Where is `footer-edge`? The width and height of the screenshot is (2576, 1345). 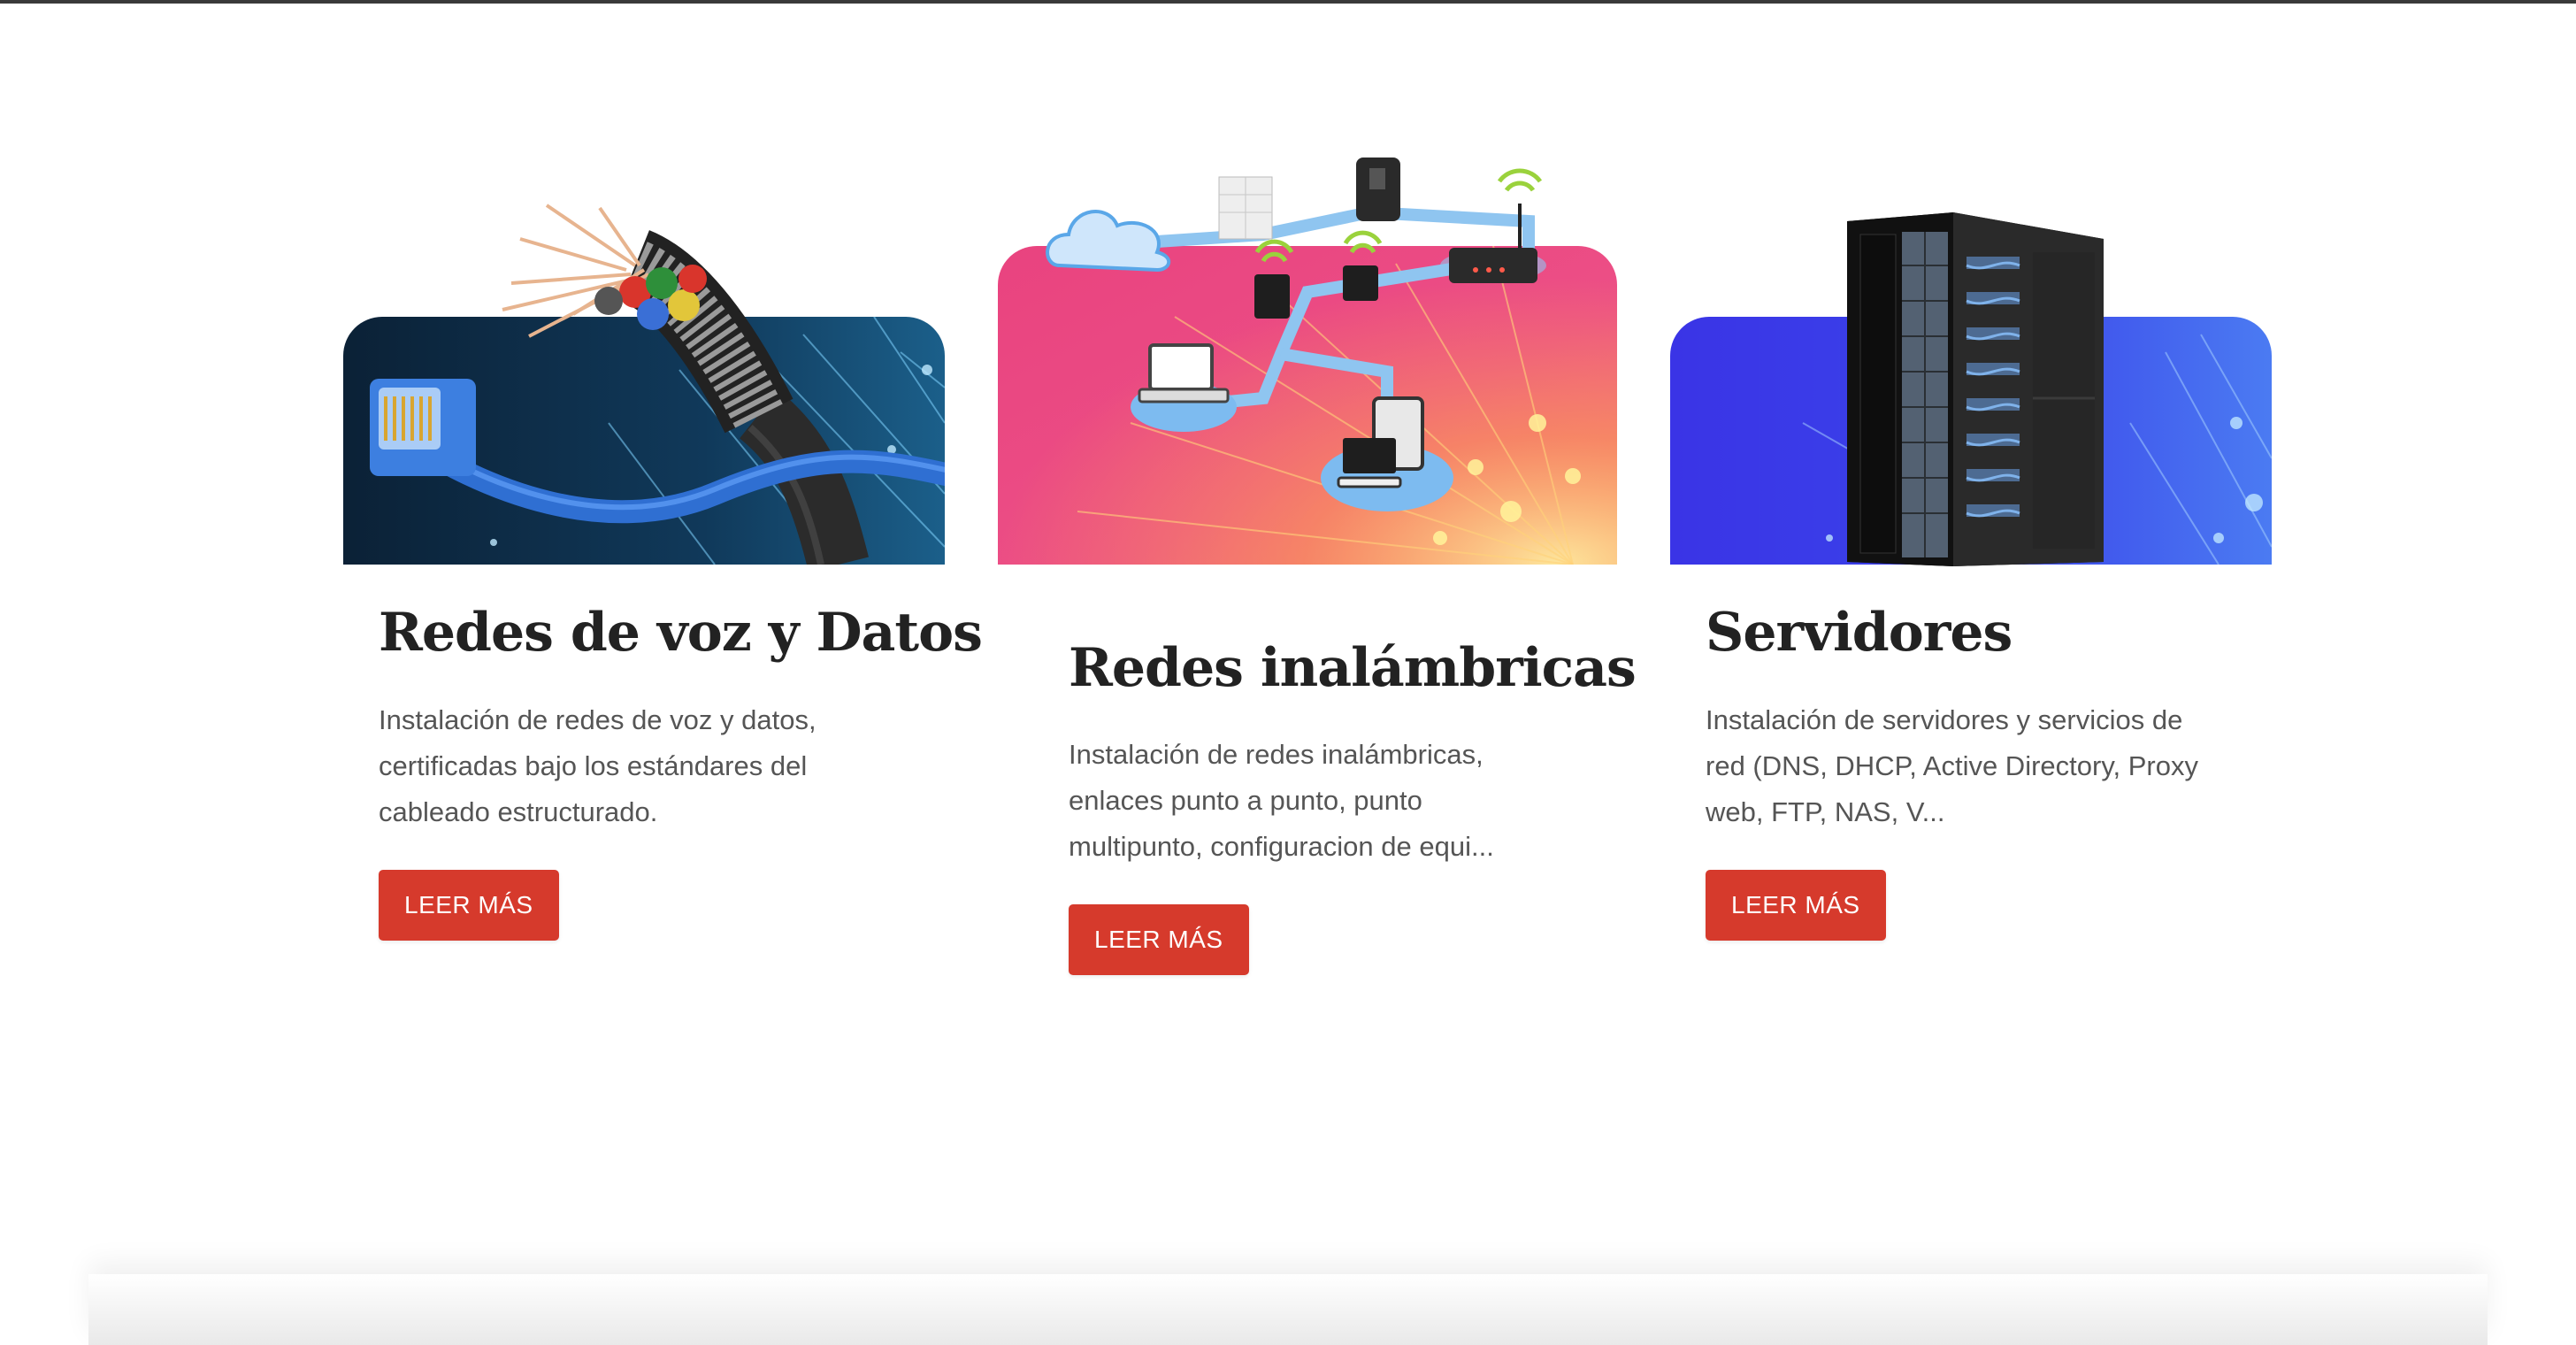 footer-edge is located at coordinates (1288, 1309).